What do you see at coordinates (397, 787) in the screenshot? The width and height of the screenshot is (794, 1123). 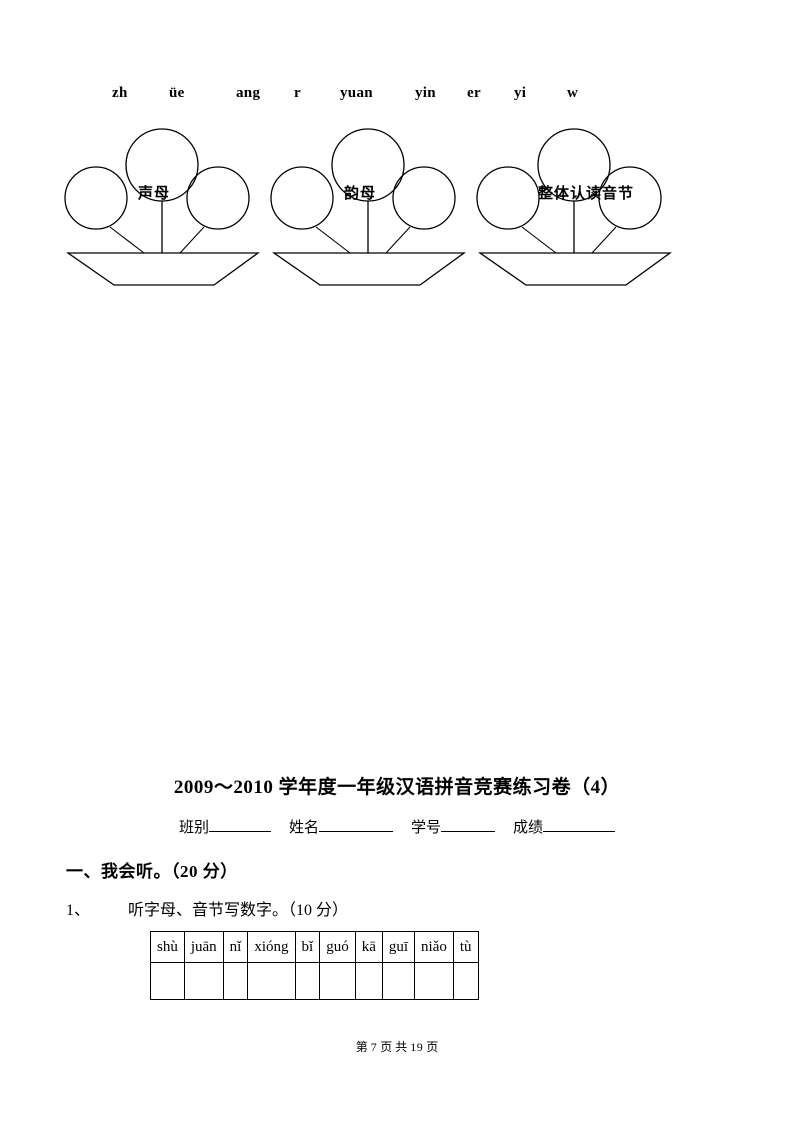 I see `exam-title: 2009～2010 学年度一年级汉语拼音竞赛练习卷（4）` at bounding box center [397, 787].